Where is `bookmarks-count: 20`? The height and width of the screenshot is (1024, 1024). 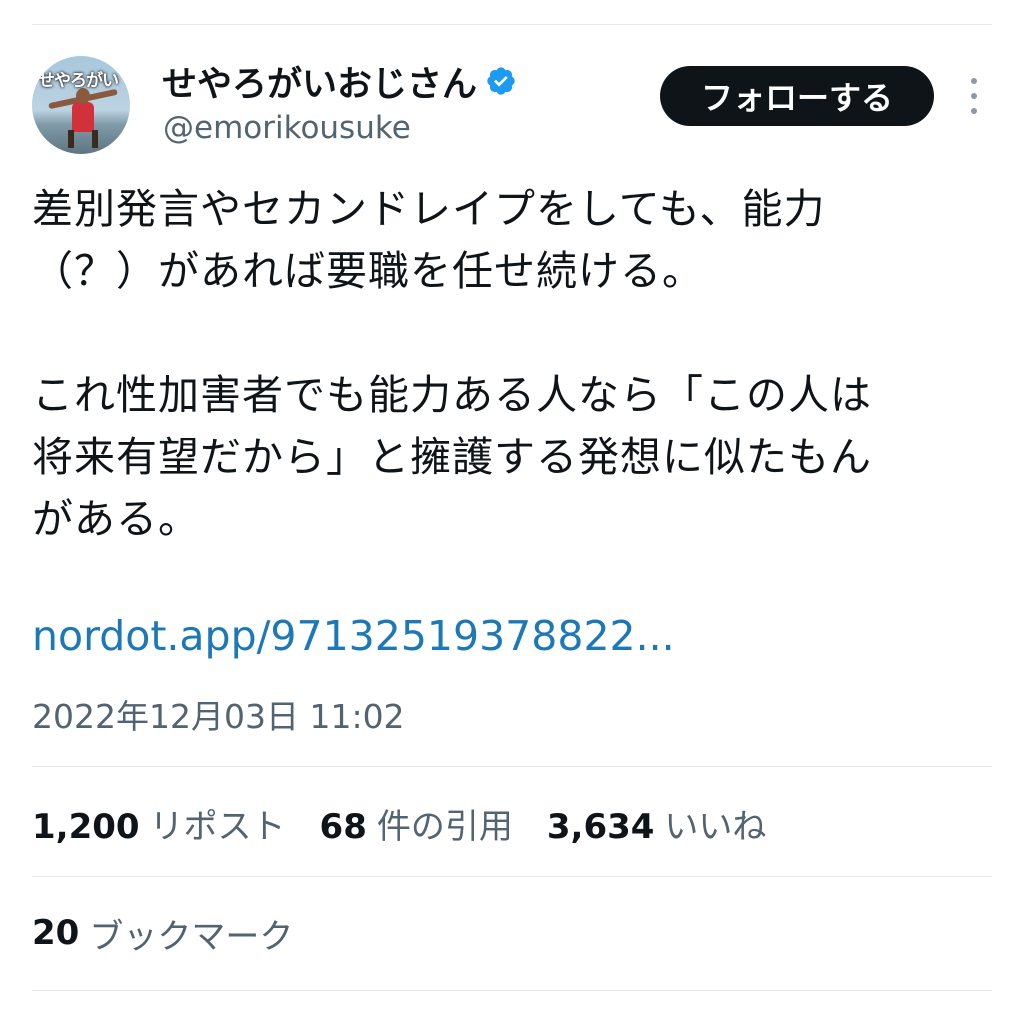
bookmarks-count: 20 is located at coordinates (56, 933).